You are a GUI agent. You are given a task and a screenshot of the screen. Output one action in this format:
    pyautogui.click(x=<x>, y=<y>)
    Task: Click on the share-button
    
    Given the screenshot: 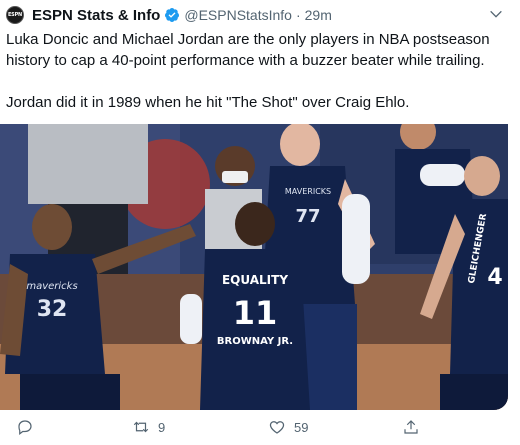 What is the action you would take?
    pyautogui.click(x=415, y=427)
    